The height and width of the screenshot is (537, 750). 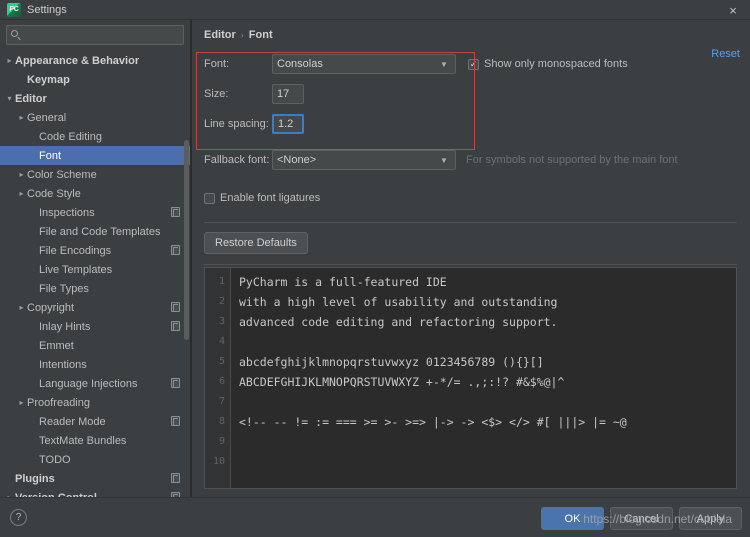 What do you see at coordinates (31, 98) in the screenshot?
I see `sidebar-item-label: Editor` at bounding box center [31, 98].